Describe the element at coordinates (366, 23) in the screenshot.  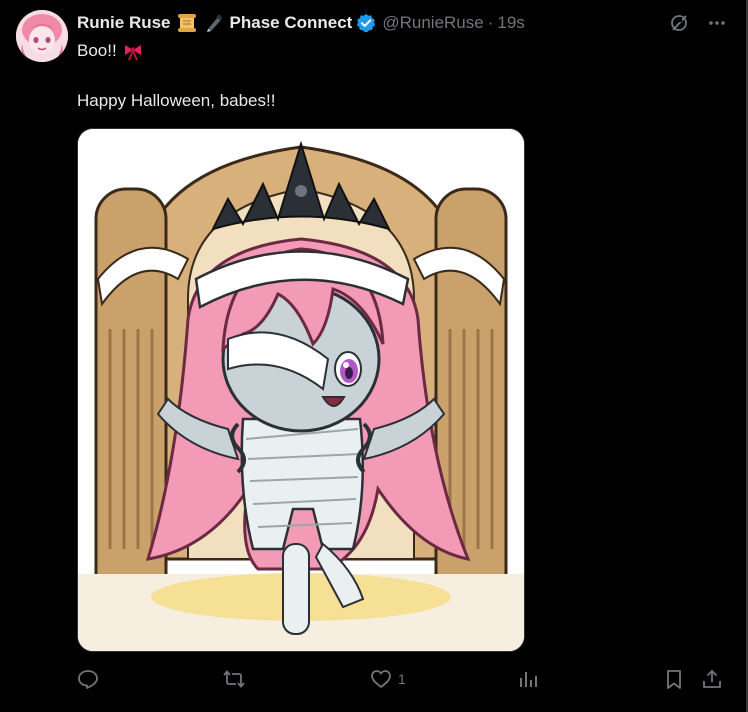
I see `verified-icon` at that location.